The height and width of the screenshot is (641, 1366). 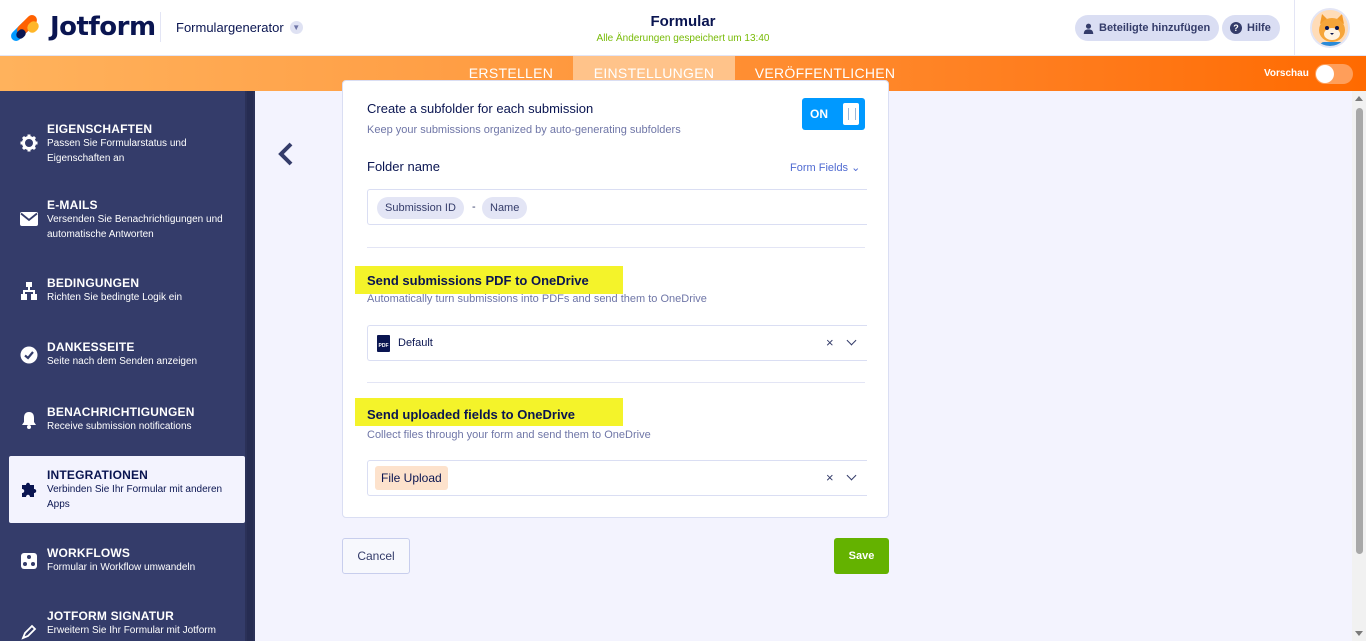 What do you see at coordinates (480, 108) in the screenshot?
I see `subfolder-title: Create a subfolder for each submission` at bounding box center [480, 108].